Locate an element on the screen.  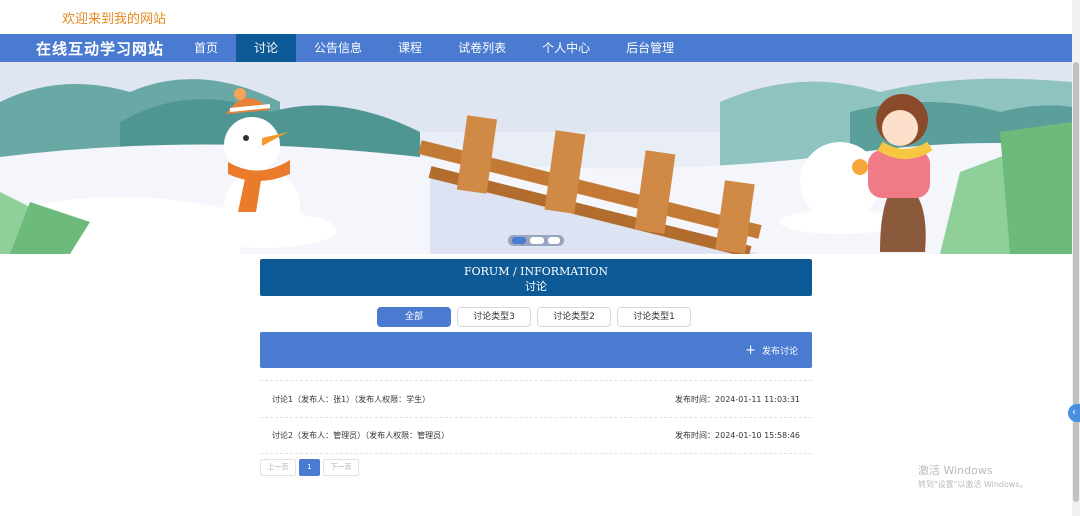
top-navbar: 在线互动学习网站 首页 讨论 公告信息 课程 试卷列表 个人中心 后台管理 is located at coordinates (536, 48).